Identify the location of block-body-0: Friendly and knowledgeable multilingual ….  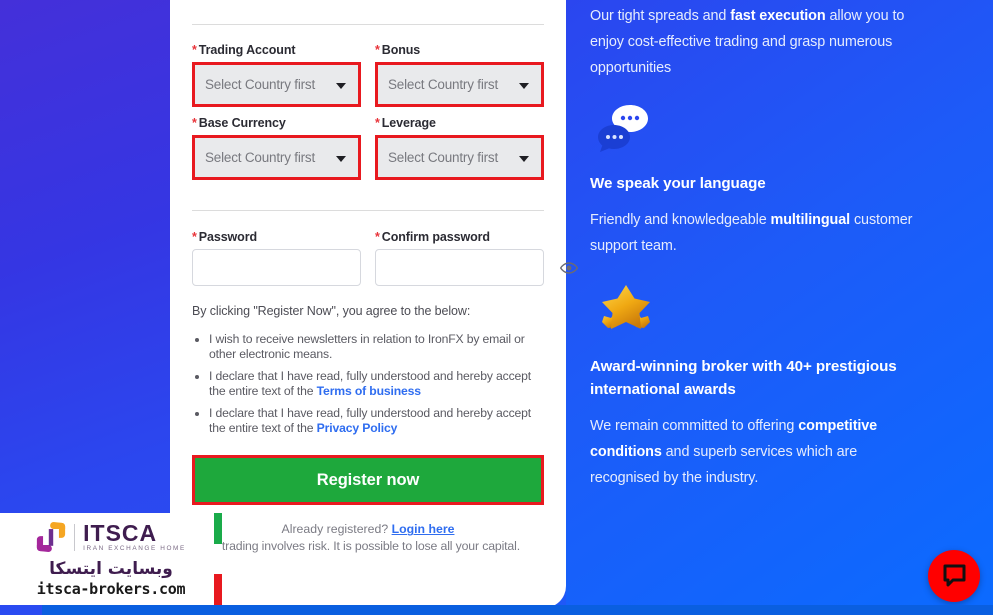
(755, 233).